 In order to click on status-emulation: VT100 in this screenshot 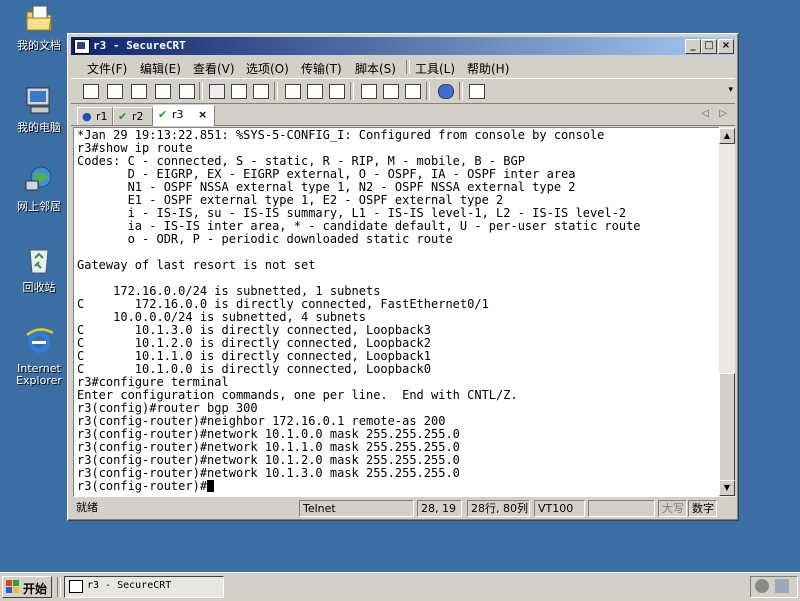, I will do `click(559, 508)`.